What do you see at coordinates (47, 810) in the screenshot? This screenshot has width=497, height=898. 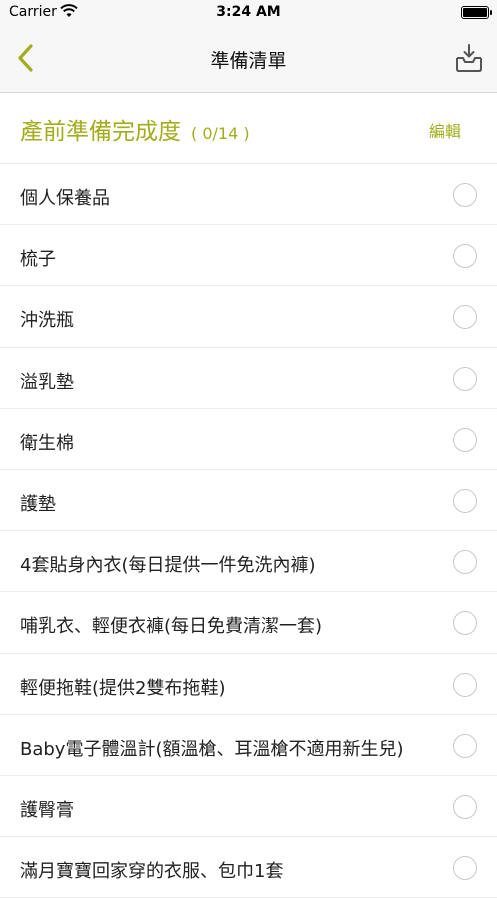 I see `list-item-label: 護臀膏` at bounding box center [47, 810].